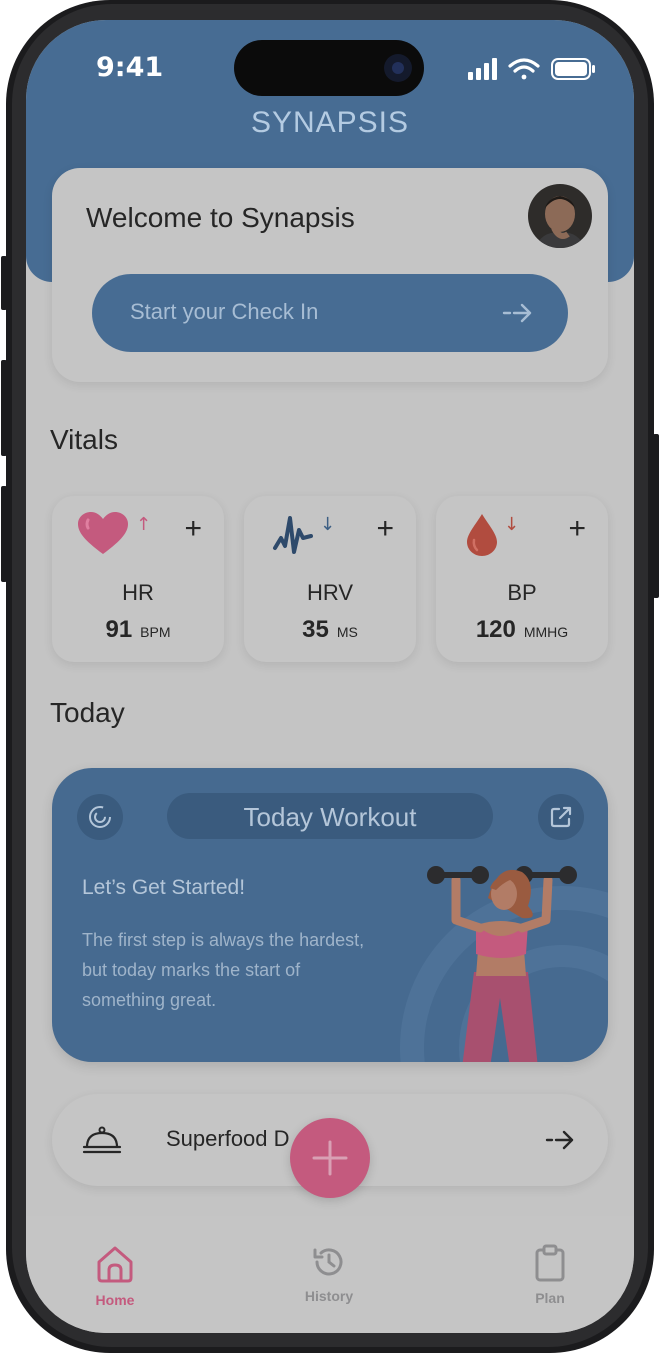 This screenshot has width=660, height=1353. What do you see at coordinates (4, 283) in the screenshot?
I see `action-button` at bounding box center [4, 283].